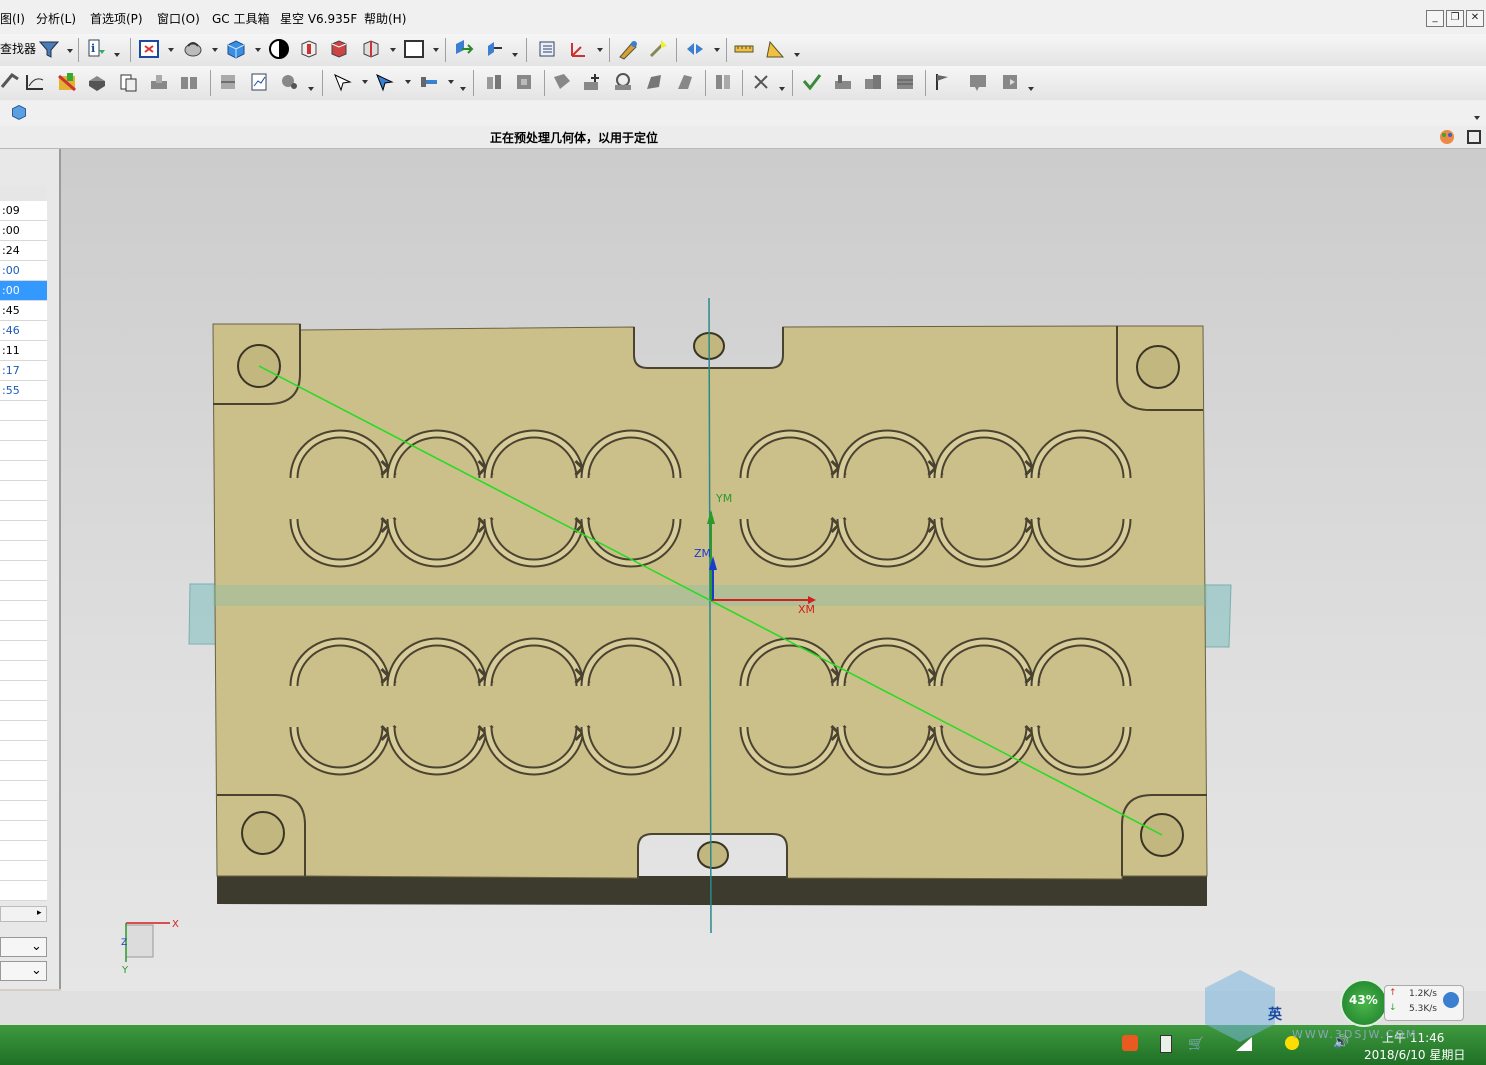 The image size is (1486, 1065). Describe the element at coordinates (236, 49) in the screenshot. I see `shaded-cube-icon` at that location.